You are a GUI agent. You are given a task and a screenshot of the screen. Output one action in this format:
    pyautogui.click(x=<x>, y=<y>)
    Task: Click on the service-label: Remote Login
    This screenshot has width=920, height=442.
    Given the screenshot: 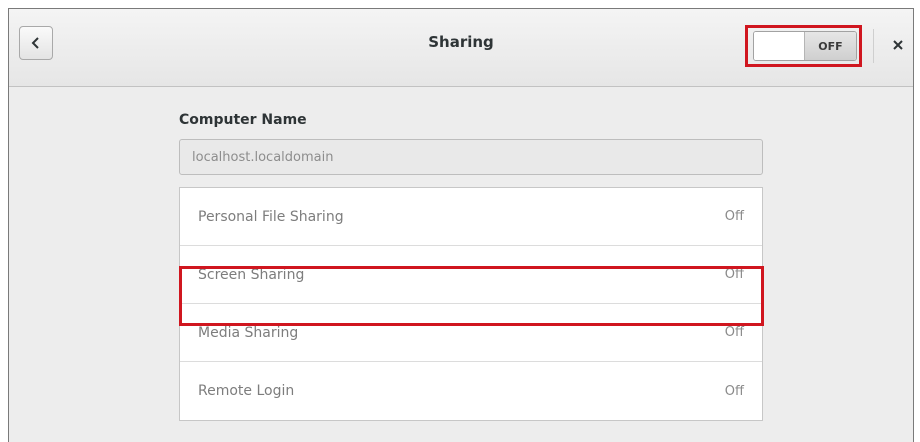 What is the action you would take?
    pyautogui.click(x=246, y=391)
    